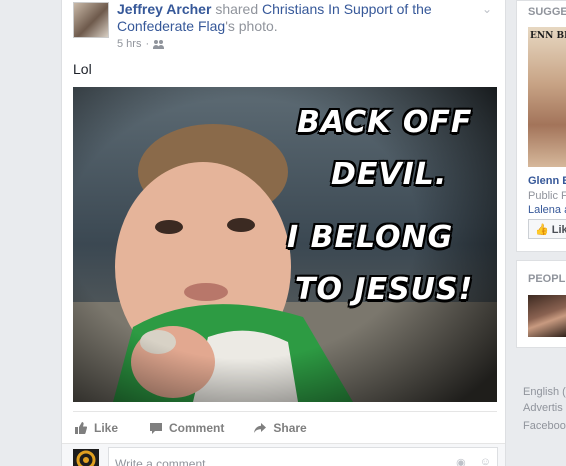  I want to click on like-action-button: Like, so click(96, 428).